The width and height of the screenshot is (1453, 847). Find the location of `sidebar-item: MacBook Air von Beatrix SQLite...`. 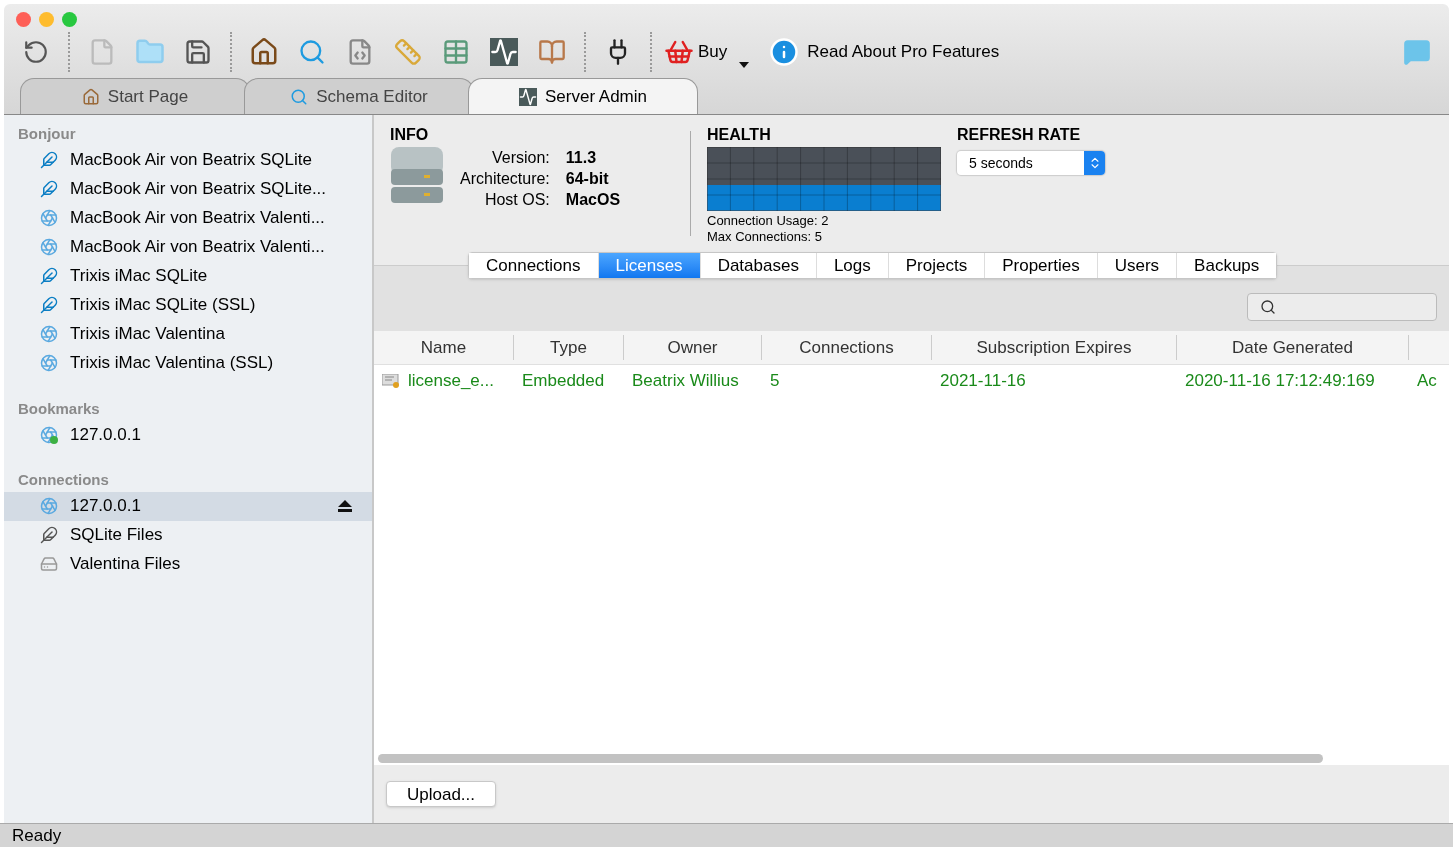

sidebar-item: MacBook Air von Beatrix SQLite... is located at coordinates (188, 189).